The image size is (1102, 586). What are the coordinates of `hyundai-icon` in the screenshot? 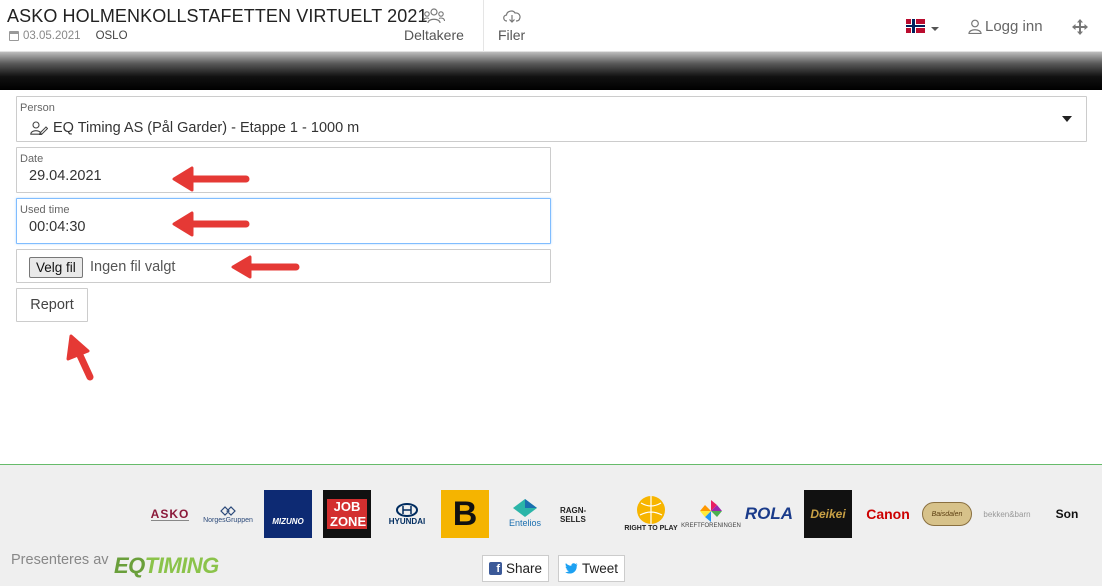 It's located at (407, 509).